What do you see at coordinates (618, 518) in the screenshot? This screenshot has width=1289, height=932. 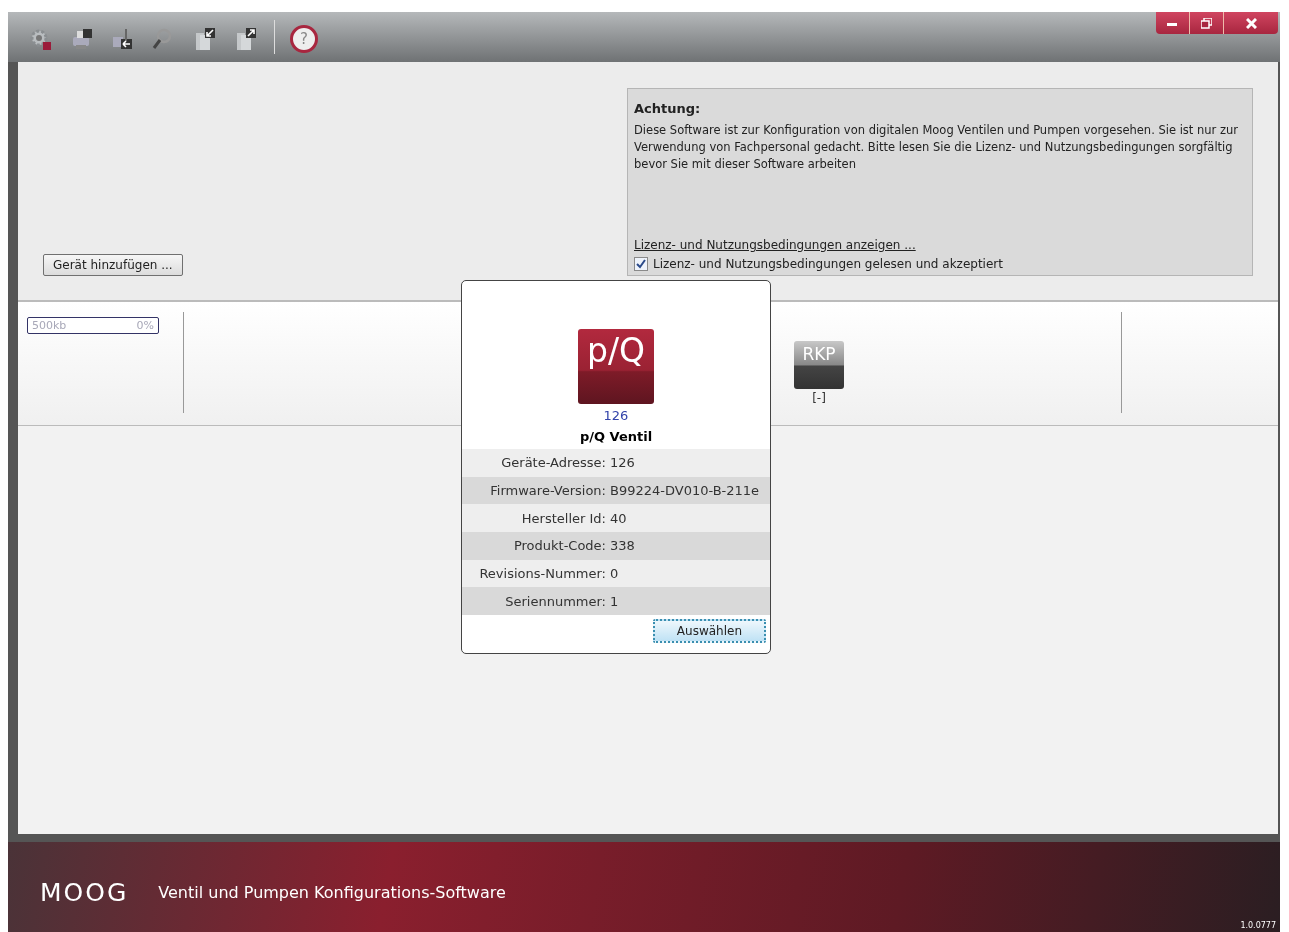 I see `property-value: 40` at bounding box center [618, 518].